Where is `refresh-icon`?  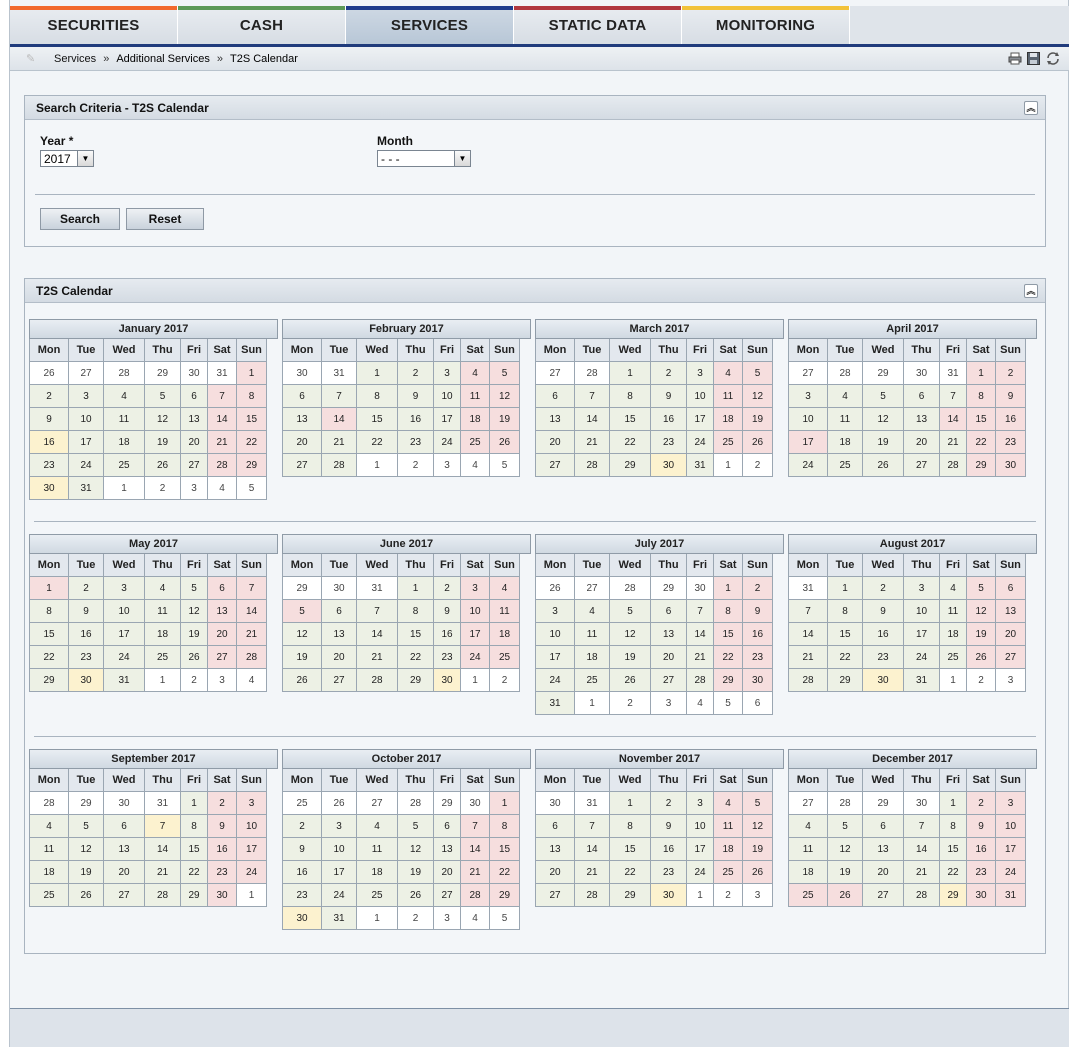
refresh-icon is located at coordinates (1052, 58).